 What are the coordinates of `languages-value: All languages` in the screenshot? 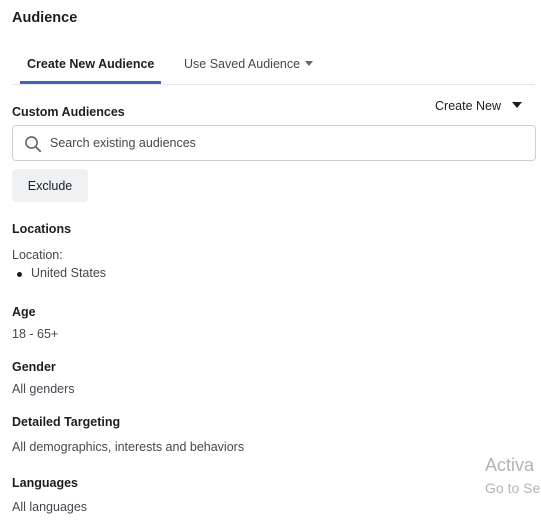 It's located at (50, 507).